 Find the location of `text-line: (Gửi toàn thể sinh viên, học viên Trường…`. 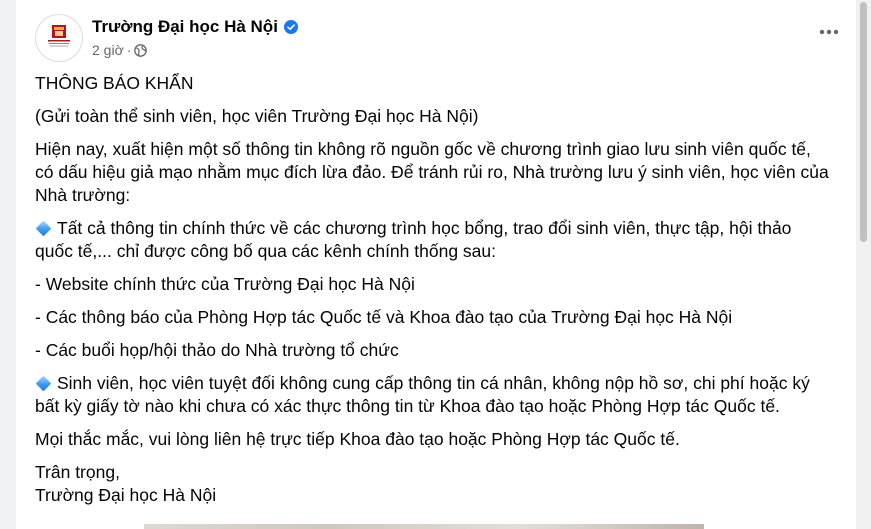

text-line: (Gửi toàn thể sinh viên, học viên Trường… is located at coordinates (257, 116).